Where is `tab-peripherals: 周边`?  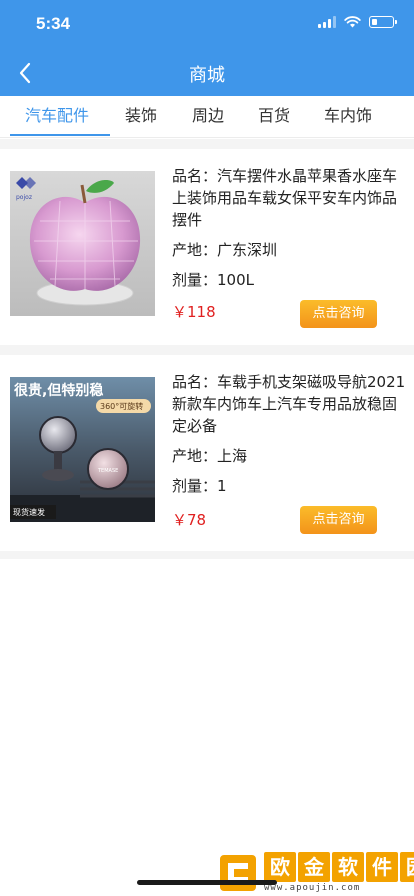 tab-peripherals: 周边 is located at coordinates (208, 117).